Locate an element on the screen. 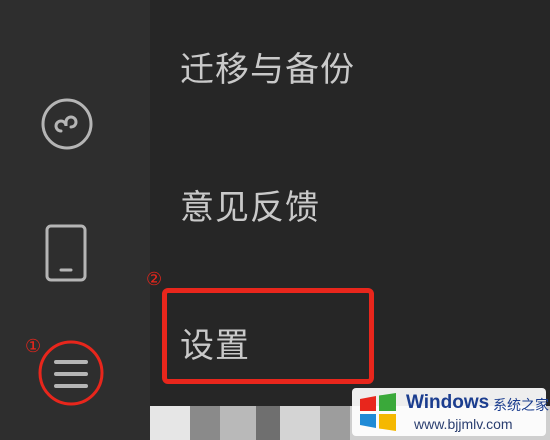 This screenshot has height=440, width=550. step-marker-2: ② is located at coordinates (154, 279).